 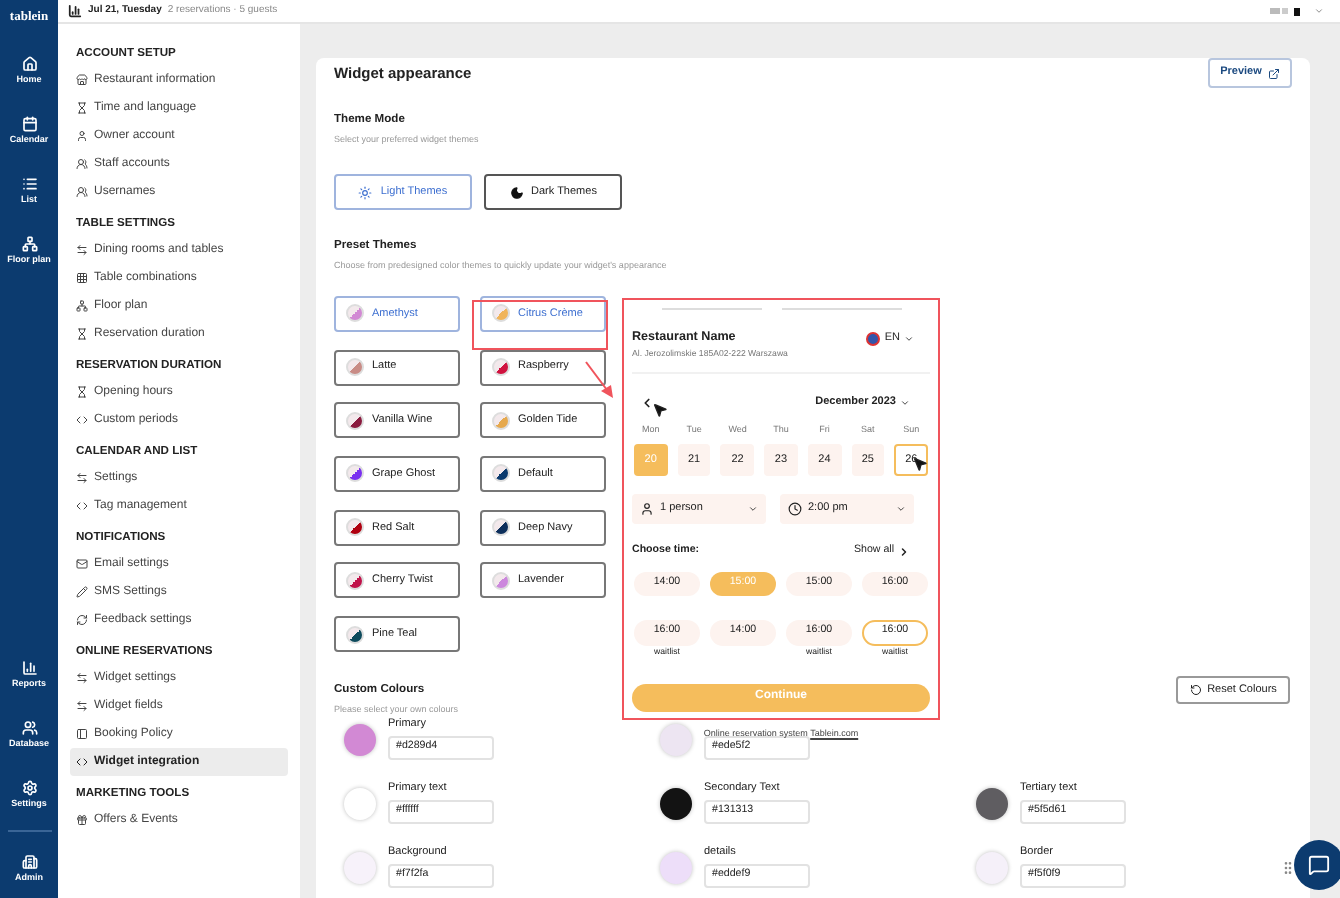 What do you see at coordinates (1195, 690) in the screenshot?
I see `reset-icon` at bounding box center [1195, 690].